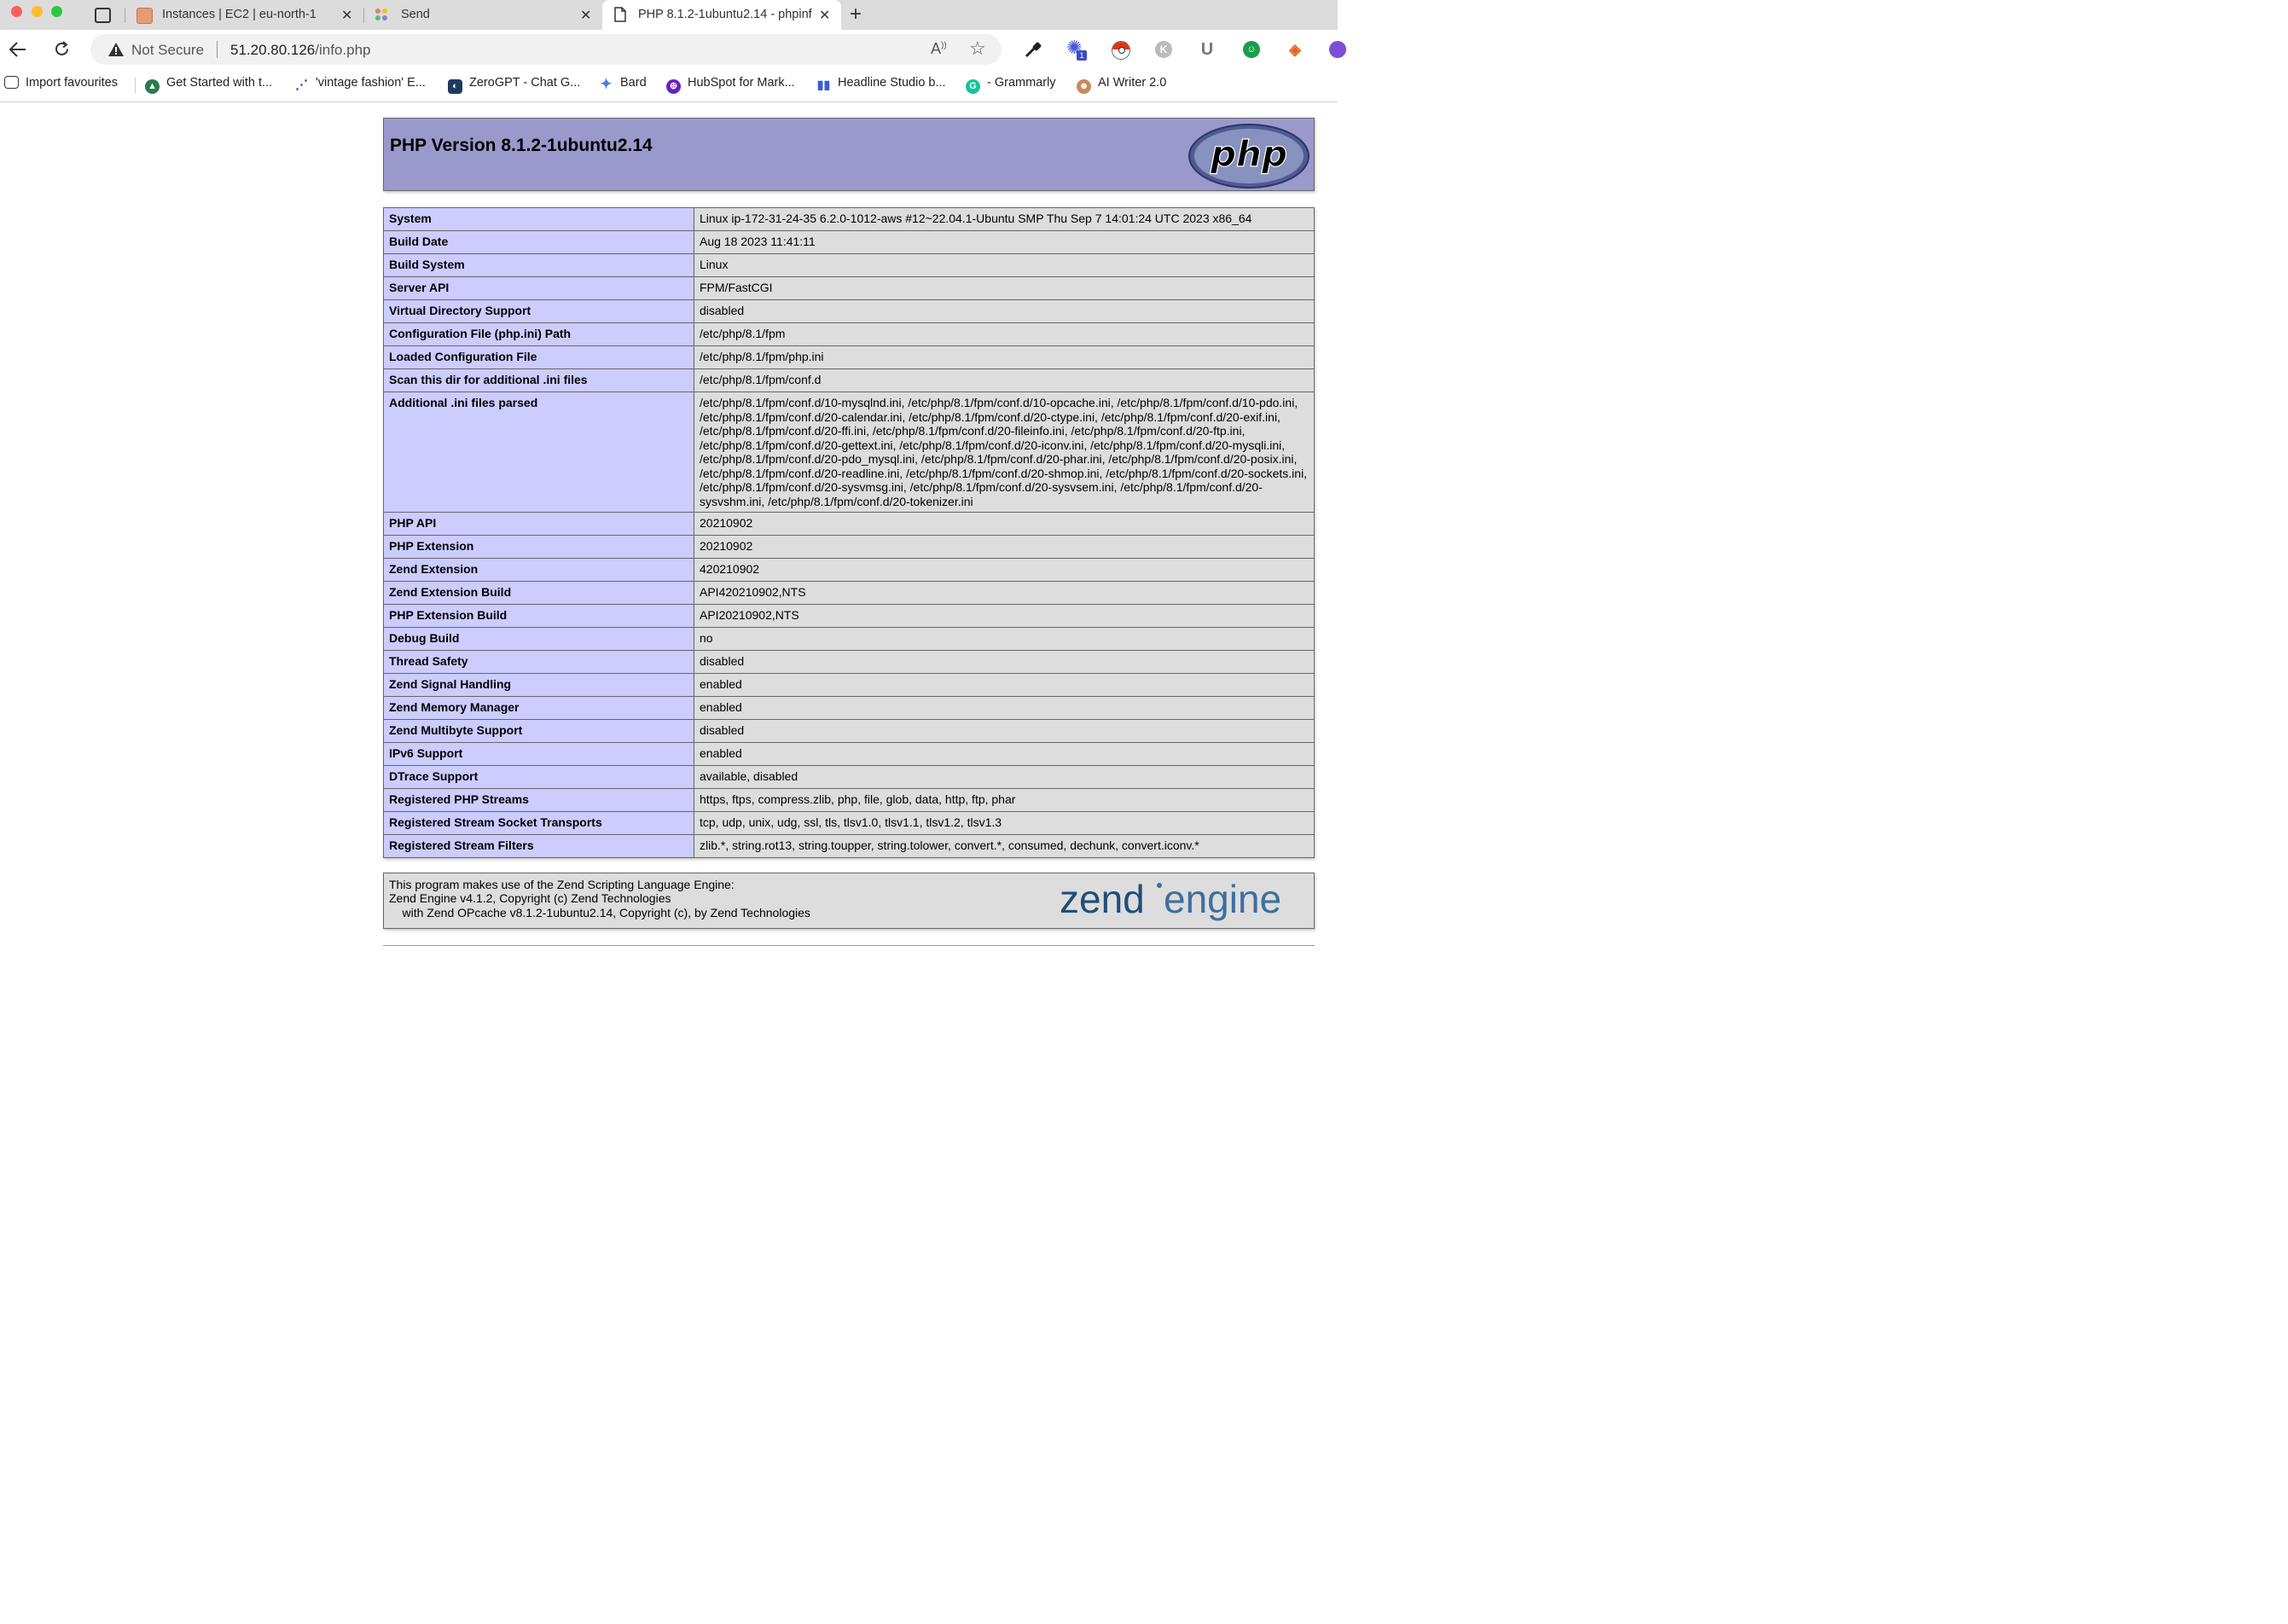 The image size is (2288, 1624). I want to click on config-key: Debug Build, so click(538, 639).